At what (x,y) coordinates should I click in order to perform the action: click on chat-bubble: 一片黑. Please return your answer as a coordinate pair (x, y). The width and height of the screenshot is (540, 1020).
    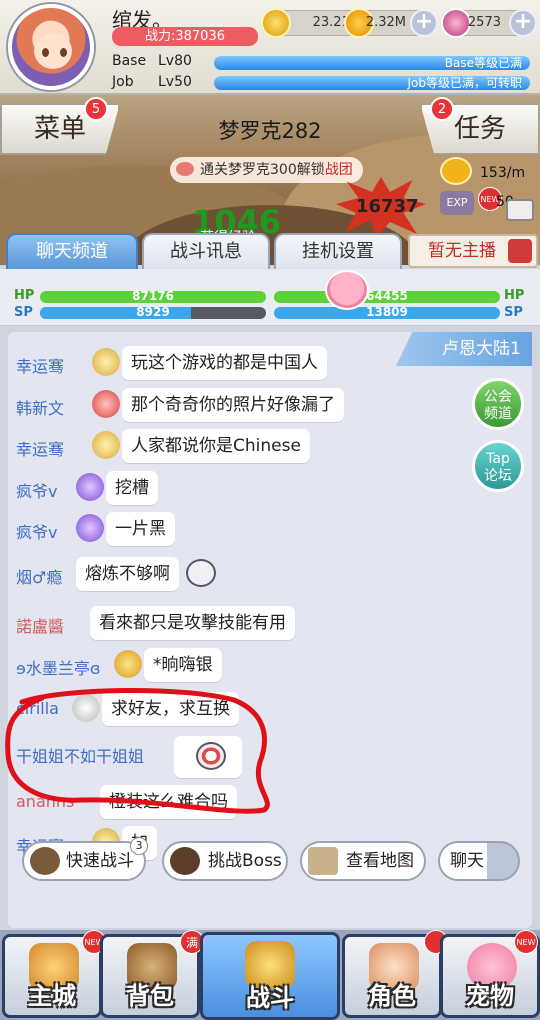
    Looking at the image, I should click on (140, 529).